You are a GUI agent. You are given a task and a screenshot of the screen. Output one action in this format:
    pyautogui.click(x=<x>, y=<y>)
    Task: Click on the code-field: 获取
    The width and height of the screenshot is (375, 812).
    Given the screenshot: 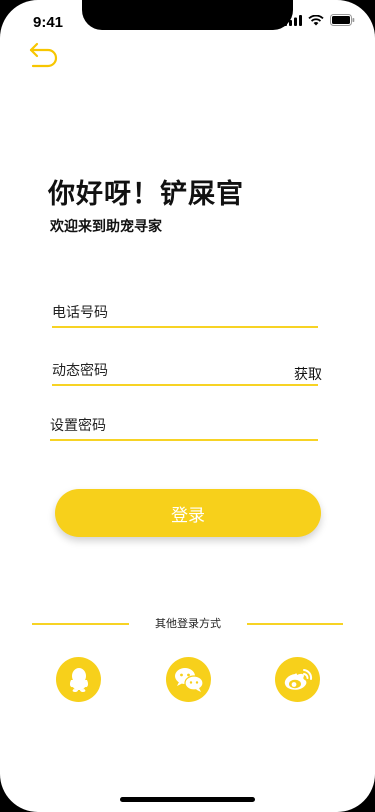 What is the action you would take?
    pyautogui.click(x=187, y=372)
    